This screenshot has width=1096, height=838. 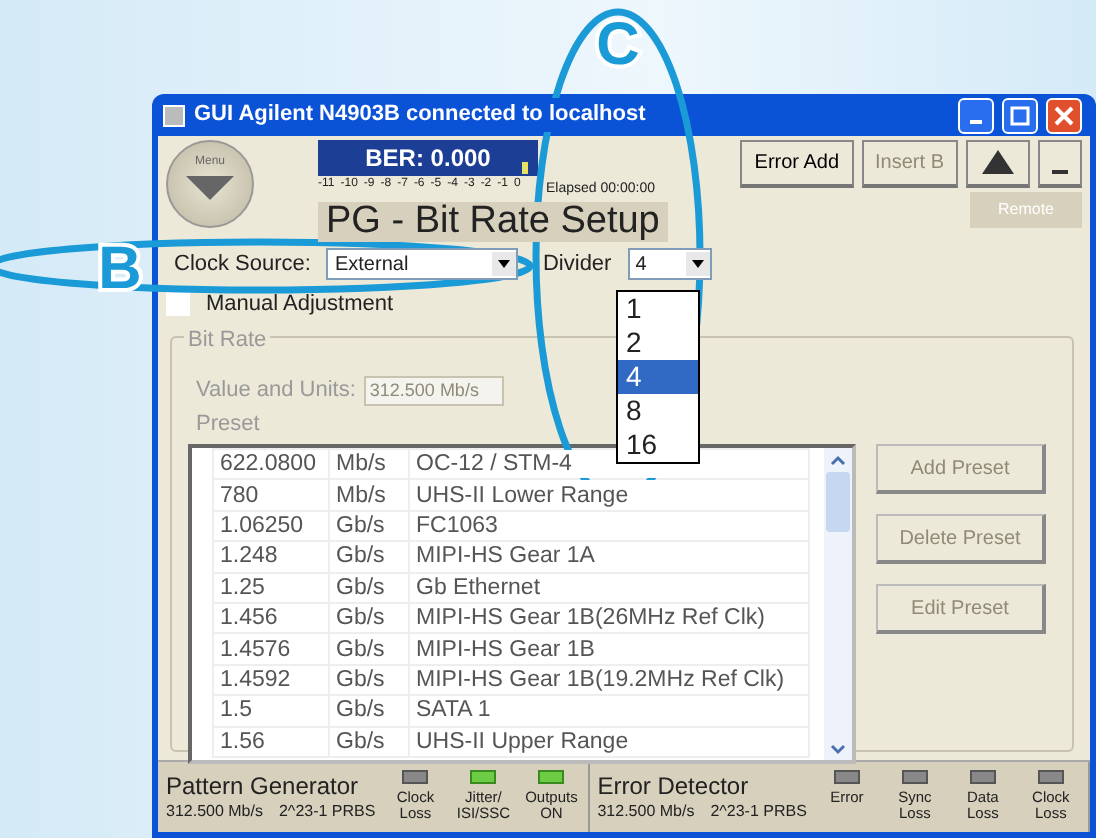 What do you see at coordinates (271, 649) in the screenshot?
I see `table-cell: 1.4576` at bounding box center [271, 649].